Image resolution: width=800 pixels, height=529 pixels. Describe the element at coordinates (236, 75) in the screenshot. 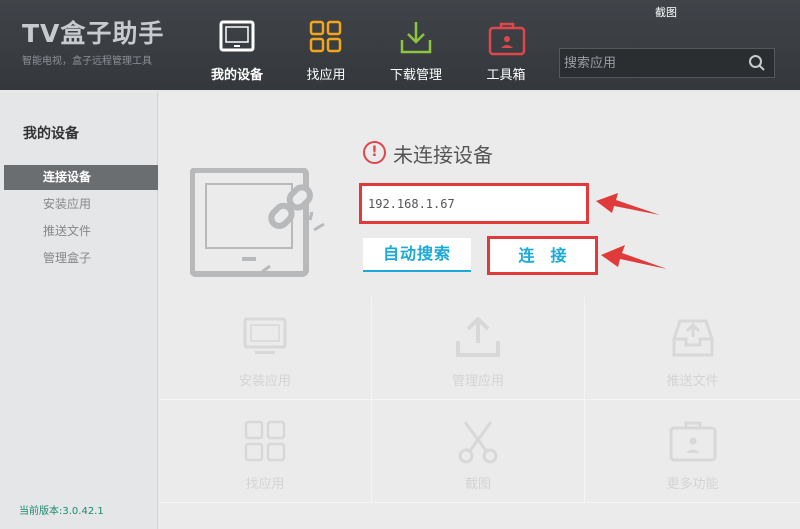

I see `nav-label: 我的设备` at that location.